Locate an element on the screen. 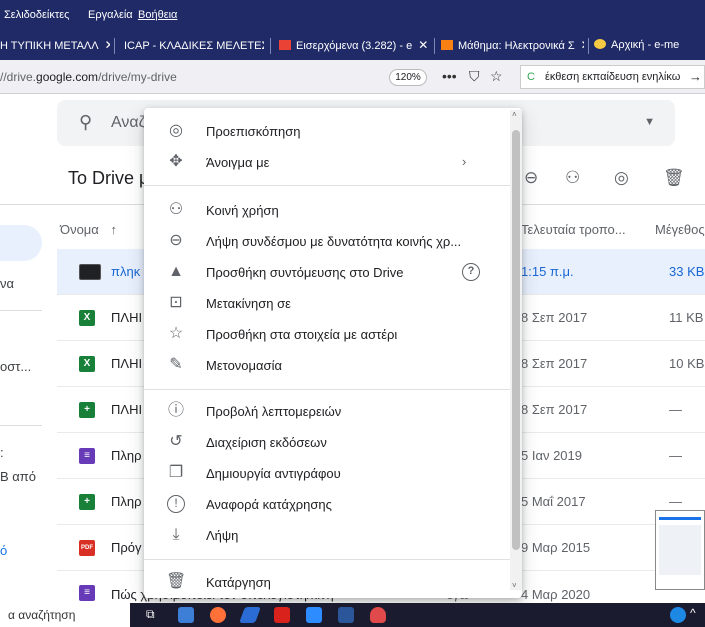 This screenshot has height=627, width=705. file-size: 33 KB is located at coordinates (687, 271).